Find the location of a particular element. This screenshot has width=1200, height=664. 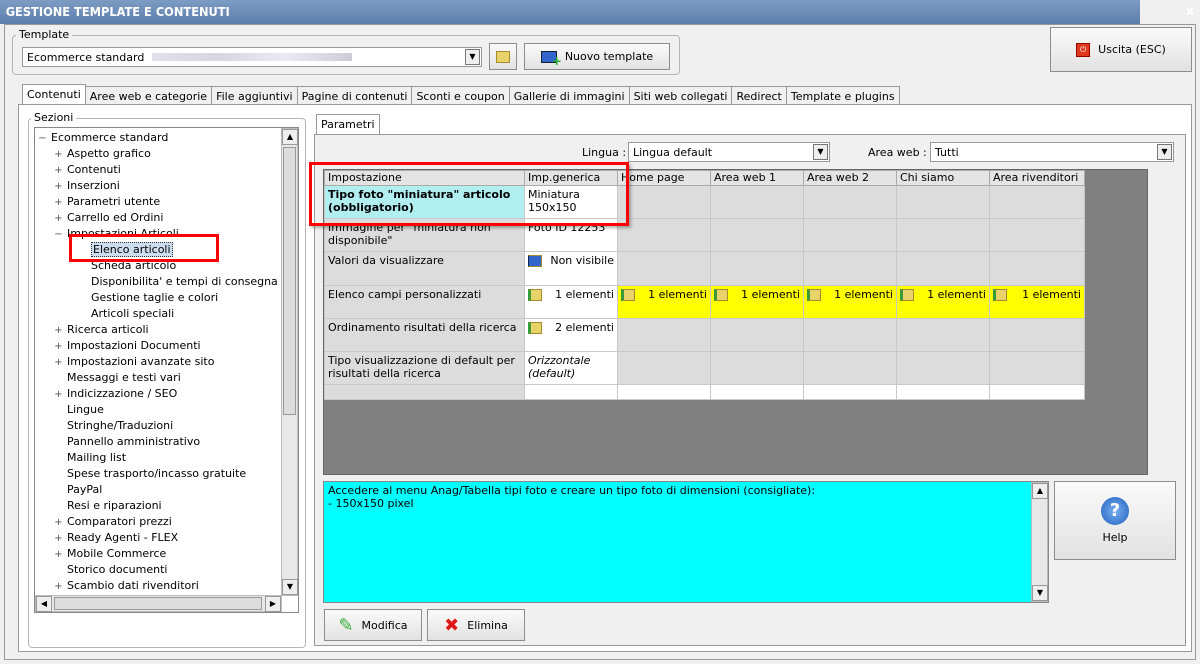

tree-item: + Scambio dati rivenditori is located at coordinates (168, 586).